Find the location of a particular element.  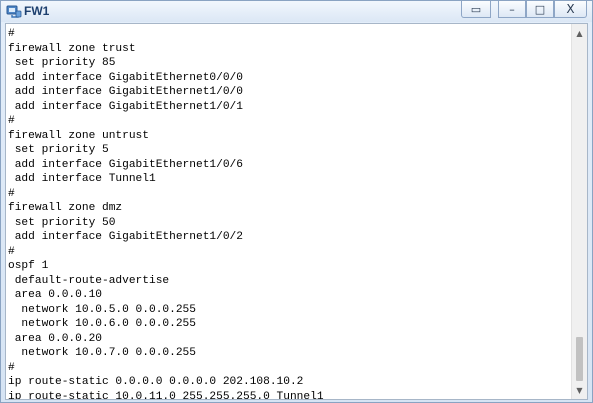

console-line: set priority 85 is located at coordinates (62, 63).